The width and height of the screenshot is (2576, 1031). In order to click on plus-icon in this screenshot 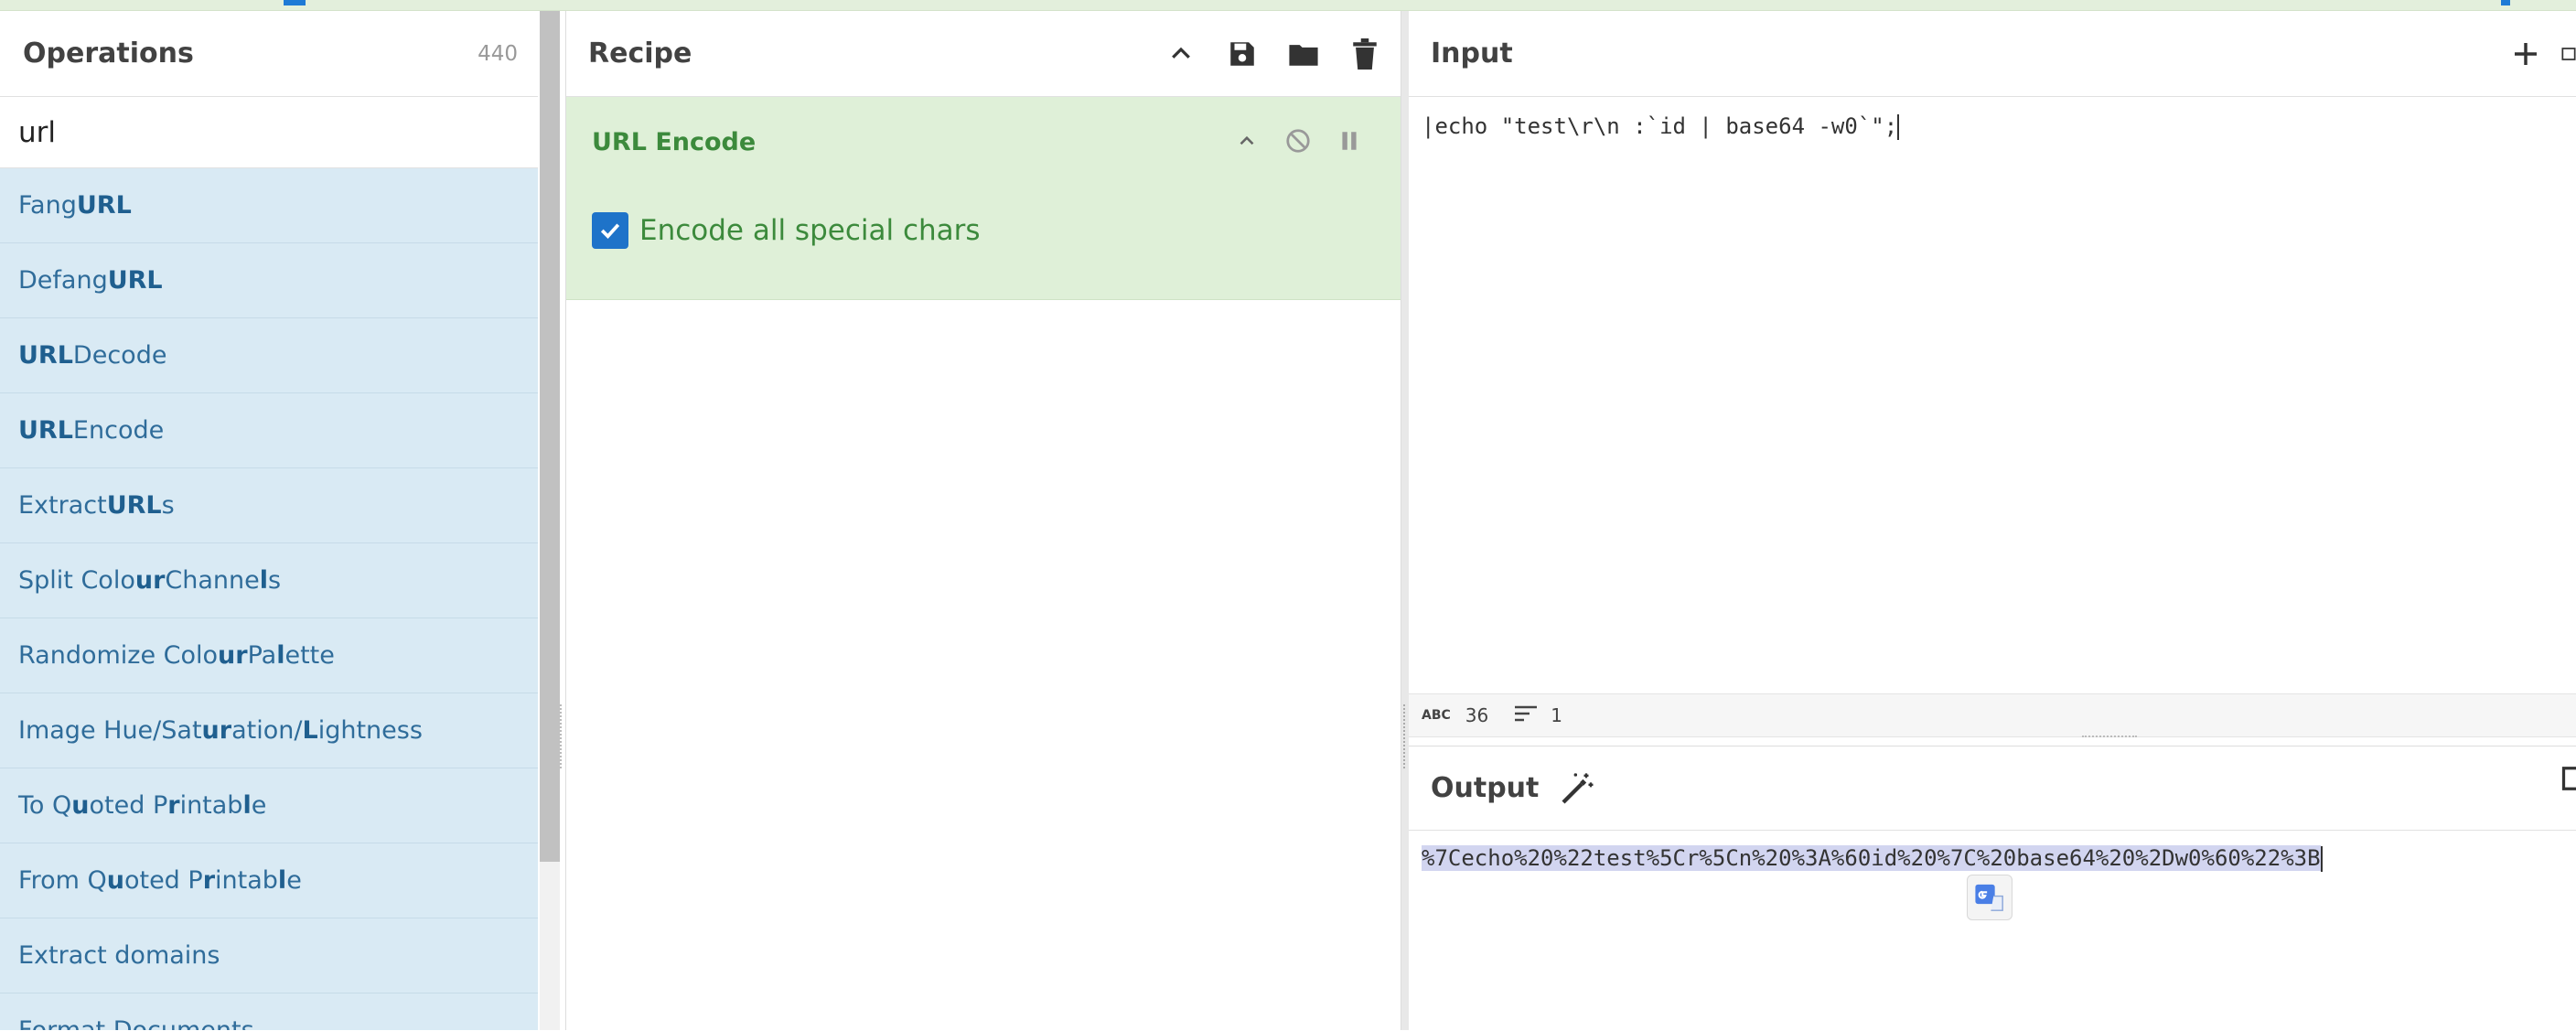, I will do `click(2526, 54)`.